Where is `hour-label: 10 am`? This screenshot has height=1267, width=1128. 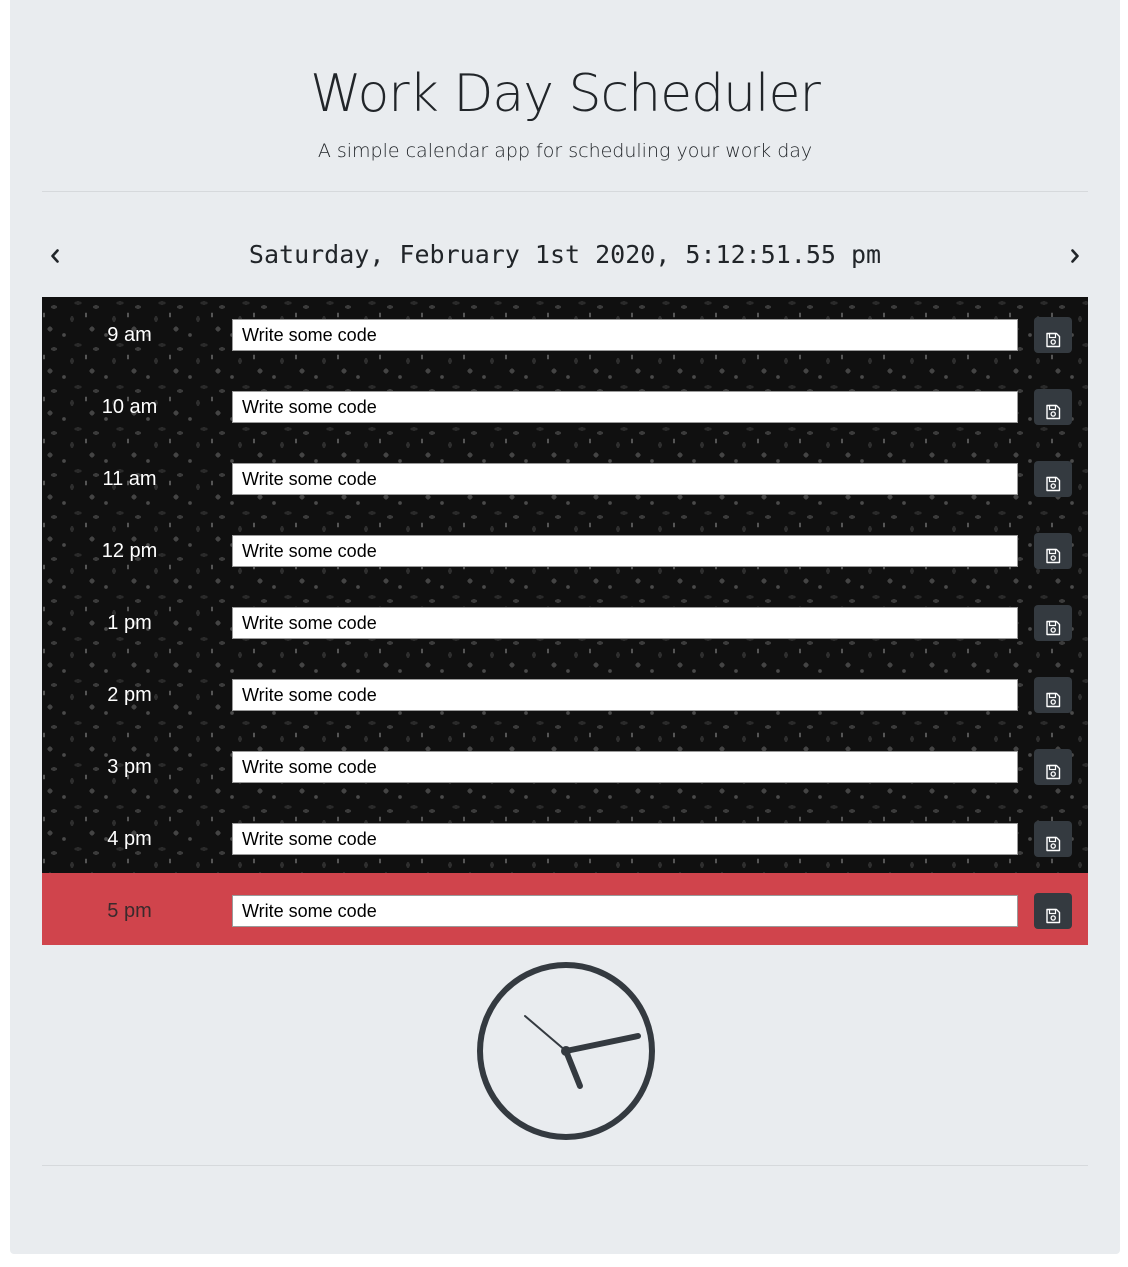 hour-label: 10 am is located at coordinates (129, 407).